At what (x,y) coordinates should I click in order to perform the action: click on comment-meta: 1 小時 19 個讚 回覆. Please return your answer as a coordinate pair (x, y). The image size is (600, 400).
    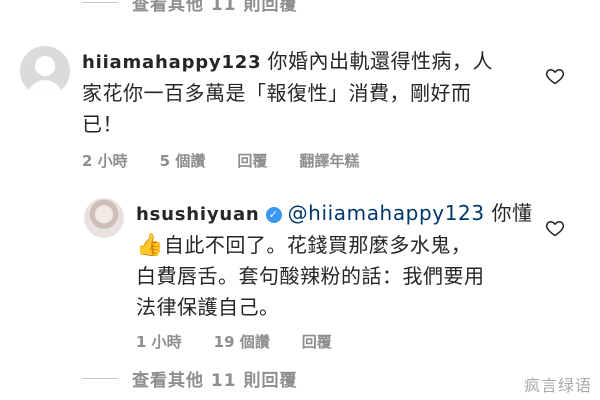
    Looking at the image, I should click on (351, 341).